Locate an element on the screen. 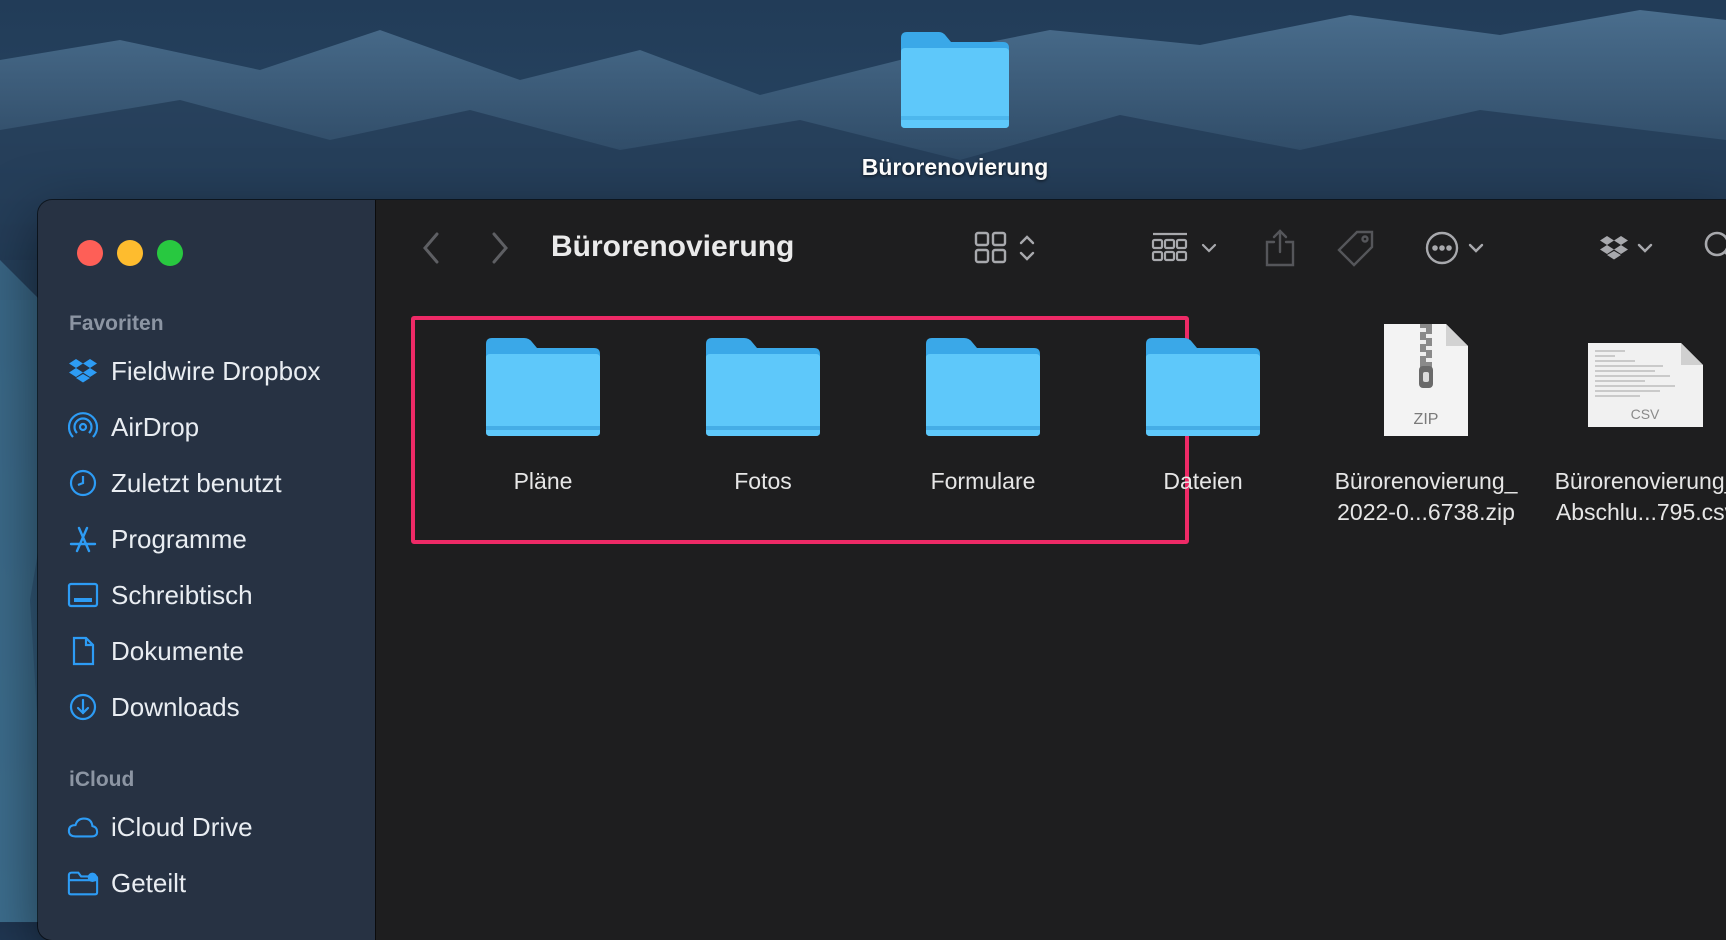  file-name: Bürorenovierung_ 2022-0...6738.zip is located at coordinates (1426, 497).